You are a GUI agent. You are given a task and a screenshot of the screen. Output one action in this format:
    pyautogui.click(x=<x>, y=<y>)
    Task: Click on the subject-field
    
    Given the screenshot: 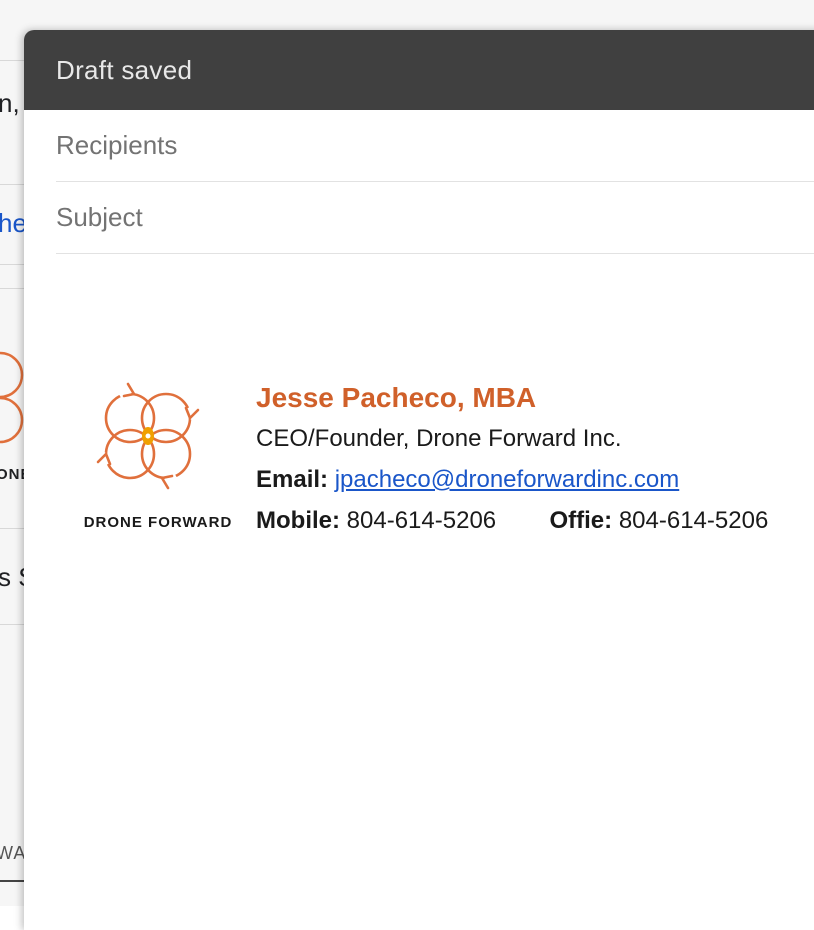 What is the action you would take?
    pyautogui.click(x=435, y=218)
    